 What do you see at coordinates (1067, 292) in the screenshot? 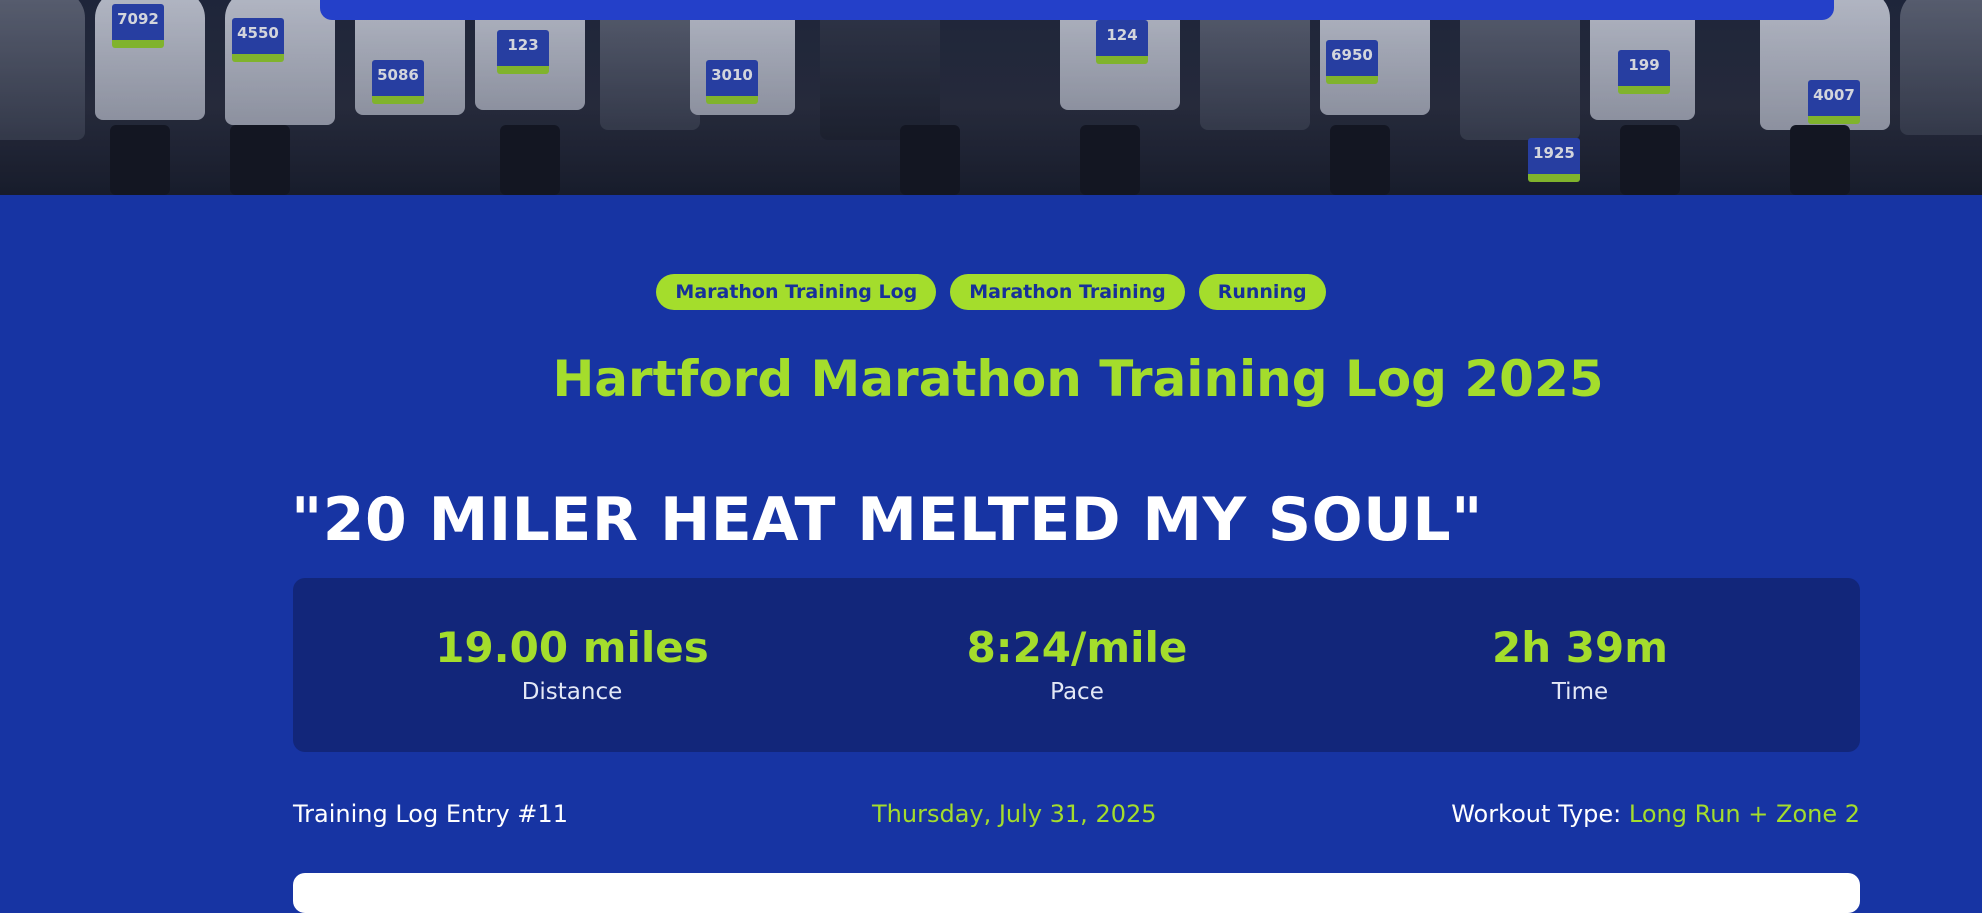
I see `tag-marathon-training: Marathon Training` at bounding box center [1067, 292].